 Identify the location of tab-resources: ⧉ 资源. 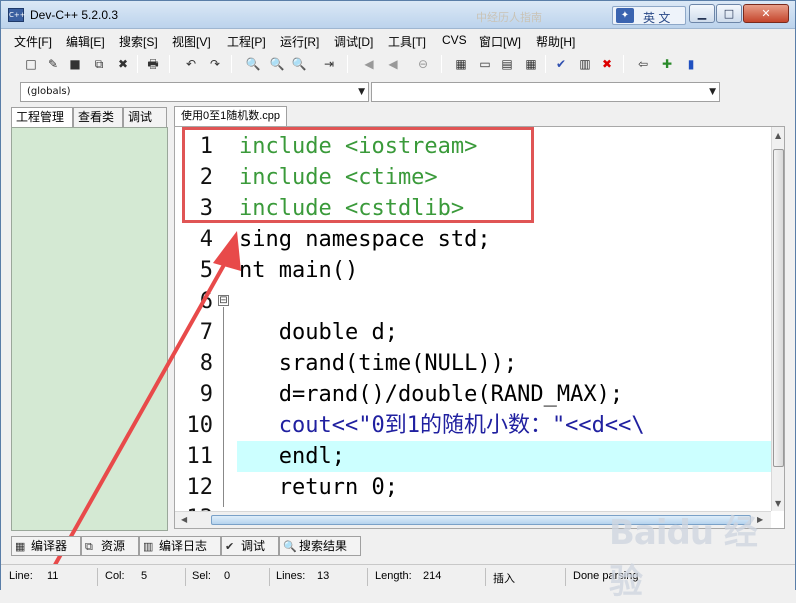
(110, 546).